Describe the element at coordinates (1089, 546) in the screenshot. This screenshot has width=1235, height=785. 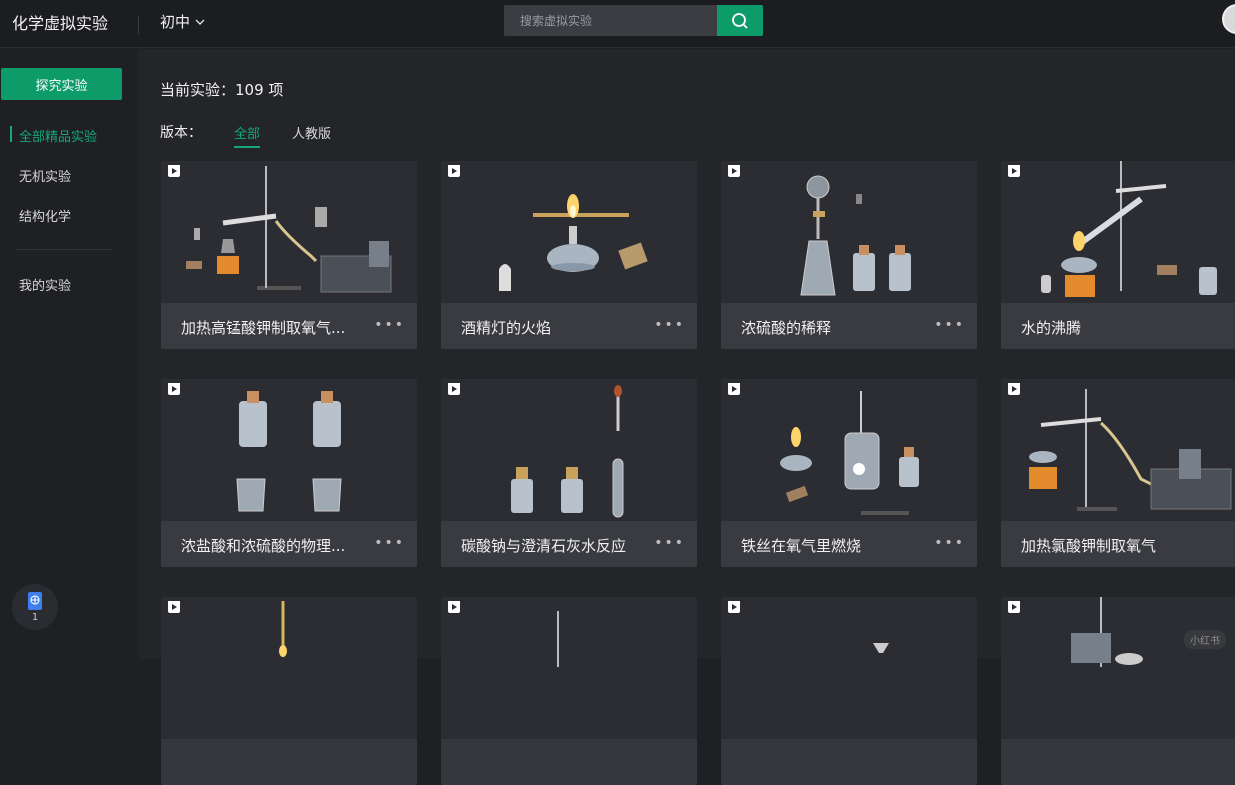
I see `card-title: 加热氯酸钾制取氧气` at that location.